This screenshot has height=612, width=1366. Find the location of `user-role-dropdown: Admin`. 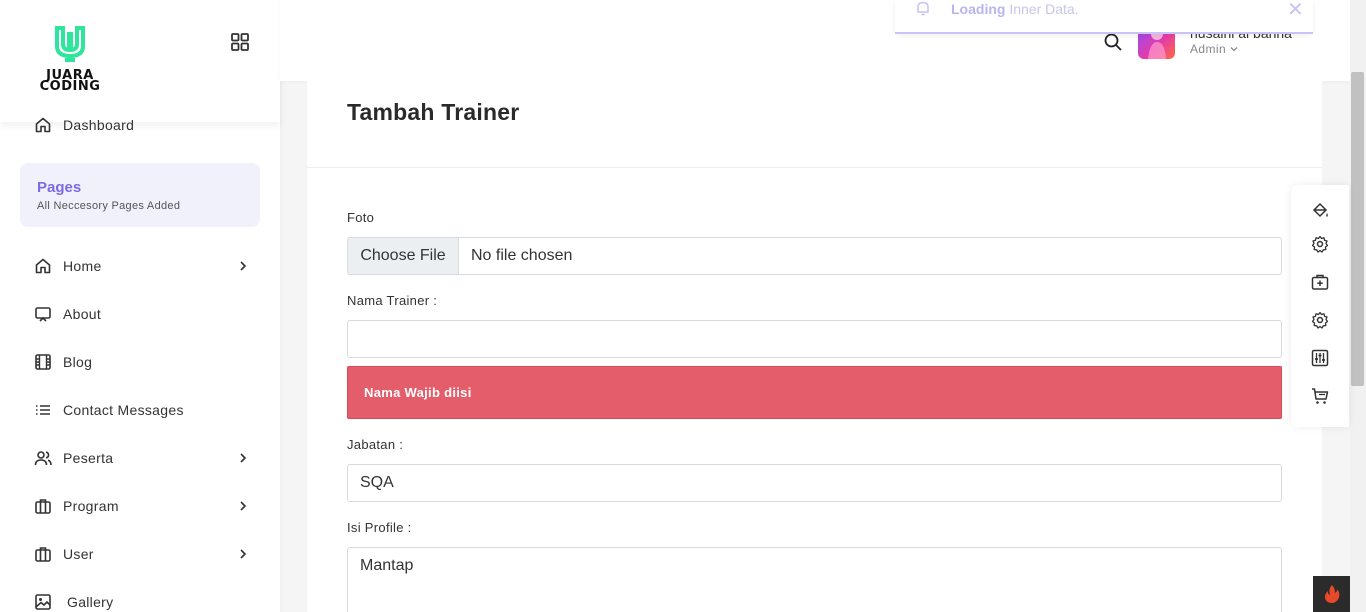

user-role-dropdown: Admin is located at coordinates (1214, 49).